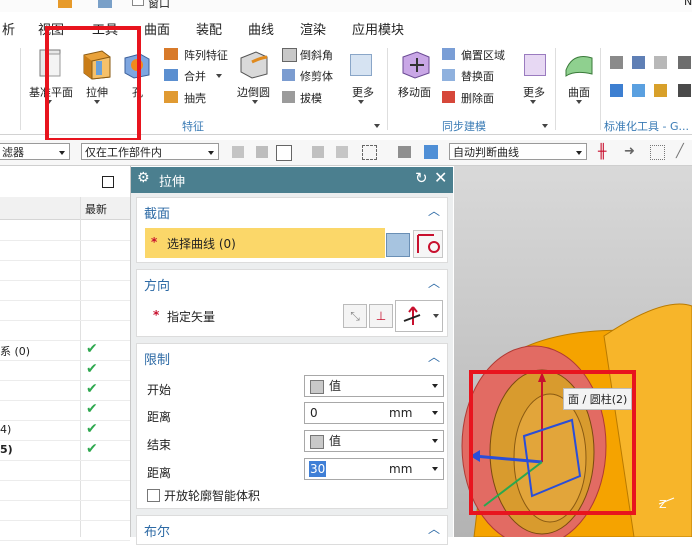 This screenshot has height=545, width=692. I want to click on sketch-section-icon, so click(398, 245).